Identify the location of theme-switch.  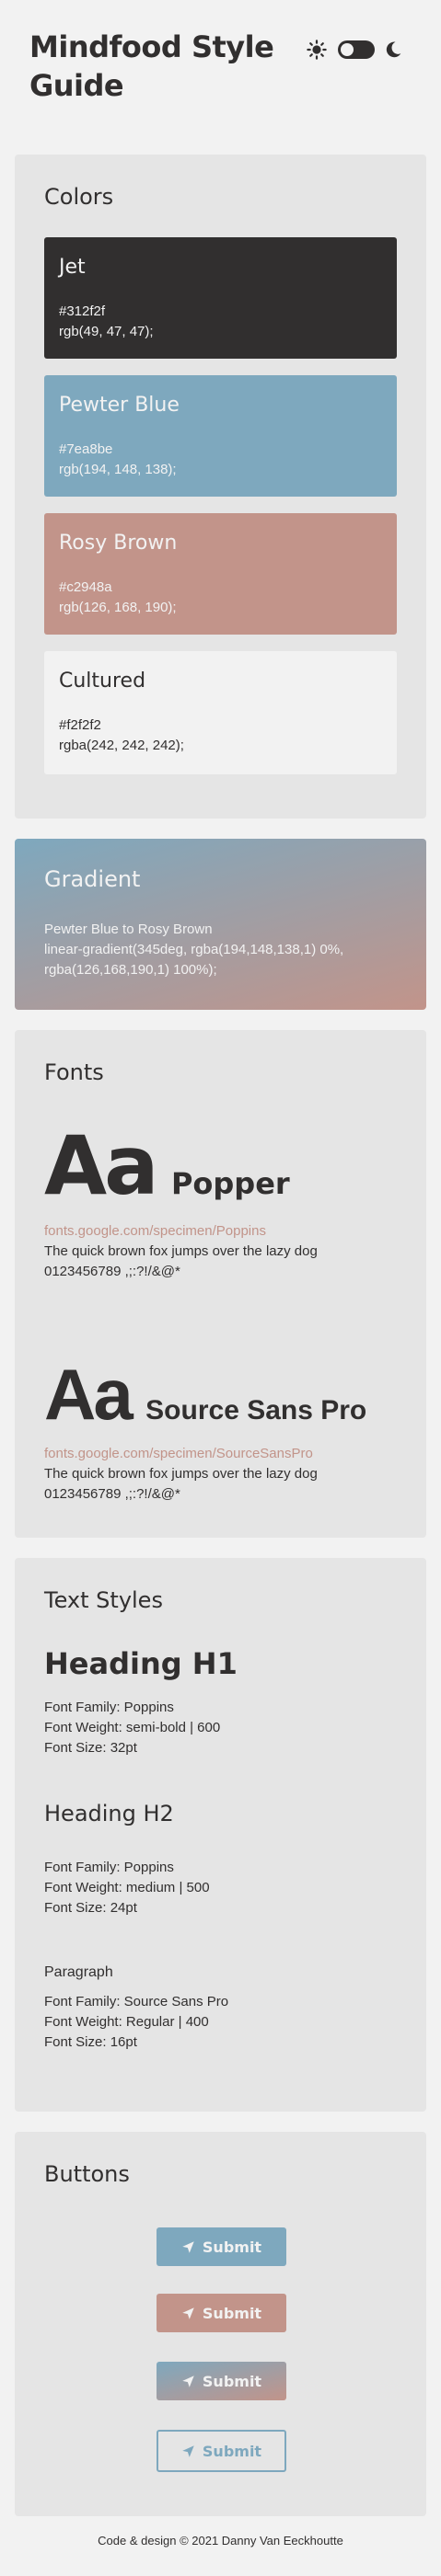
(357, 50).